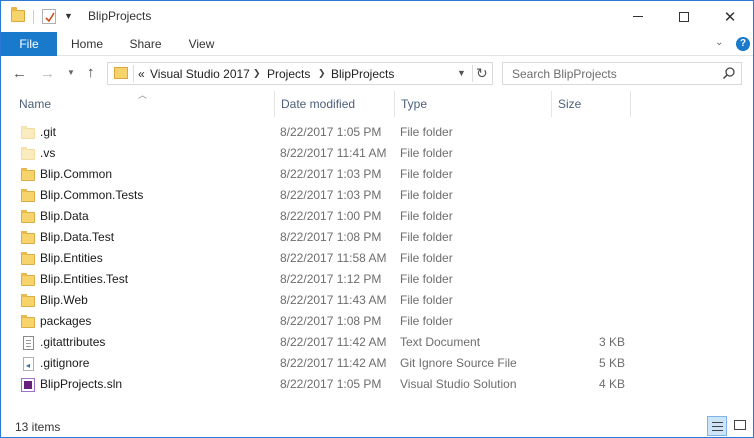  Describe the element at coordinates (719, 42) in the screenshot. I see `expand-ribbon-chevron-icon: ⌄` at that location.